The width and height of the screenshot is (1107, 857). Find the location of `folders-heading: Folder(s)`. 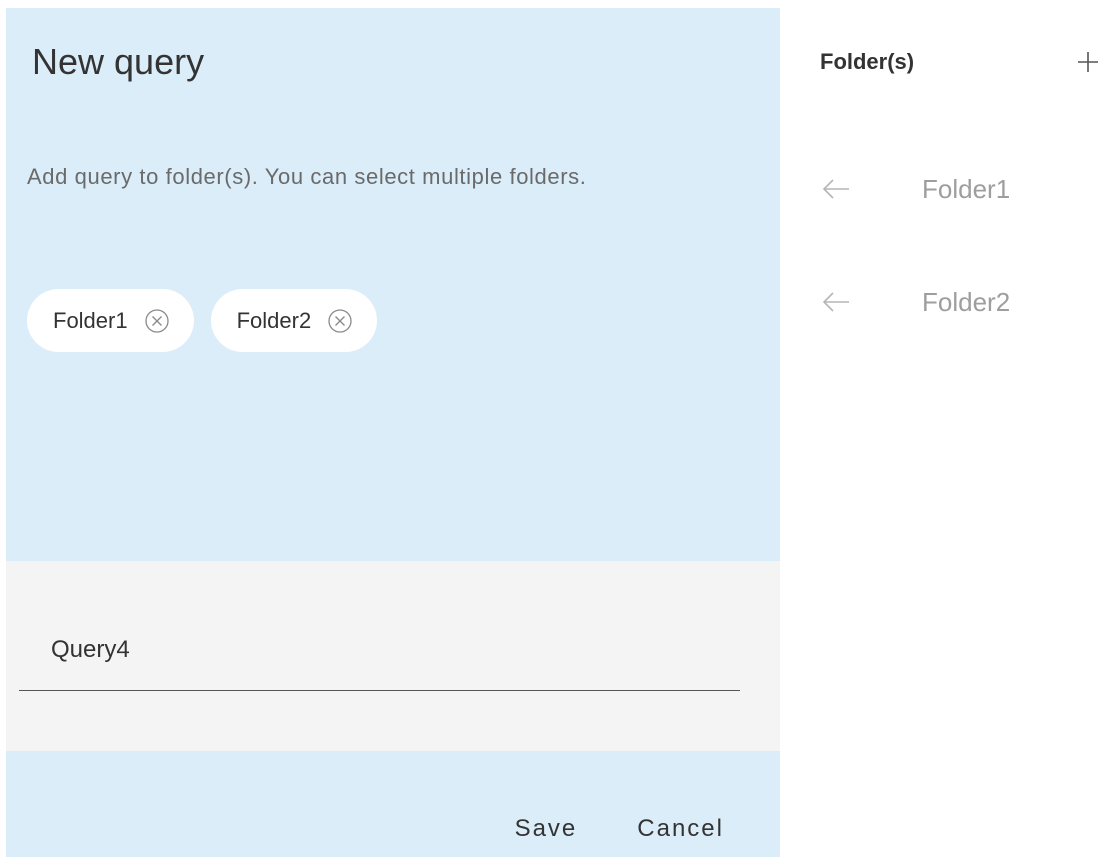

folders-heading: Folder(s) is located at coordinates (867, 61).